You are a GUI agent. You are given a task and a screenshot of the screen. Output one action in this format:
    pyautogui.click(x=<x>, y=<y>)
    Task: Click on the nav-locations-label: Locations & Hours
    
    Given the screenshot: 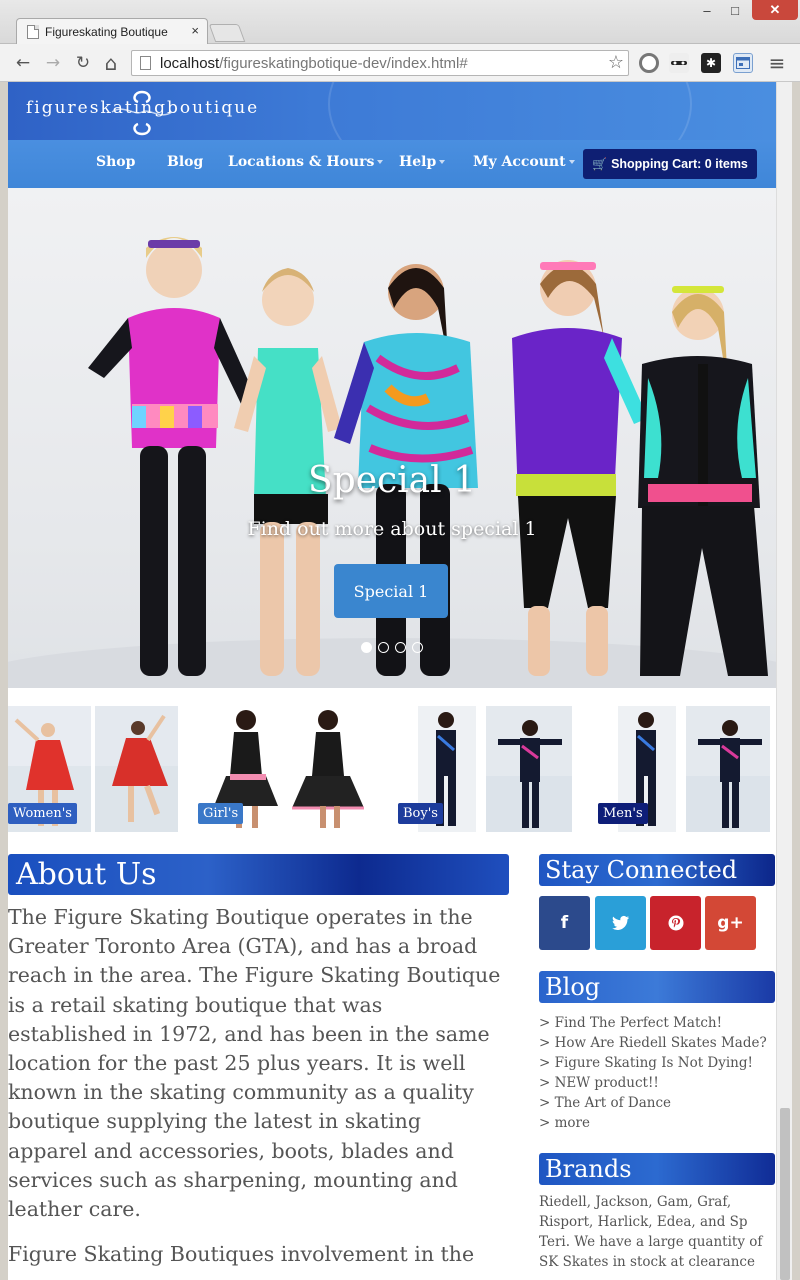 What is the action you would take?
    pyautogui.click(x=301, y=162)
    